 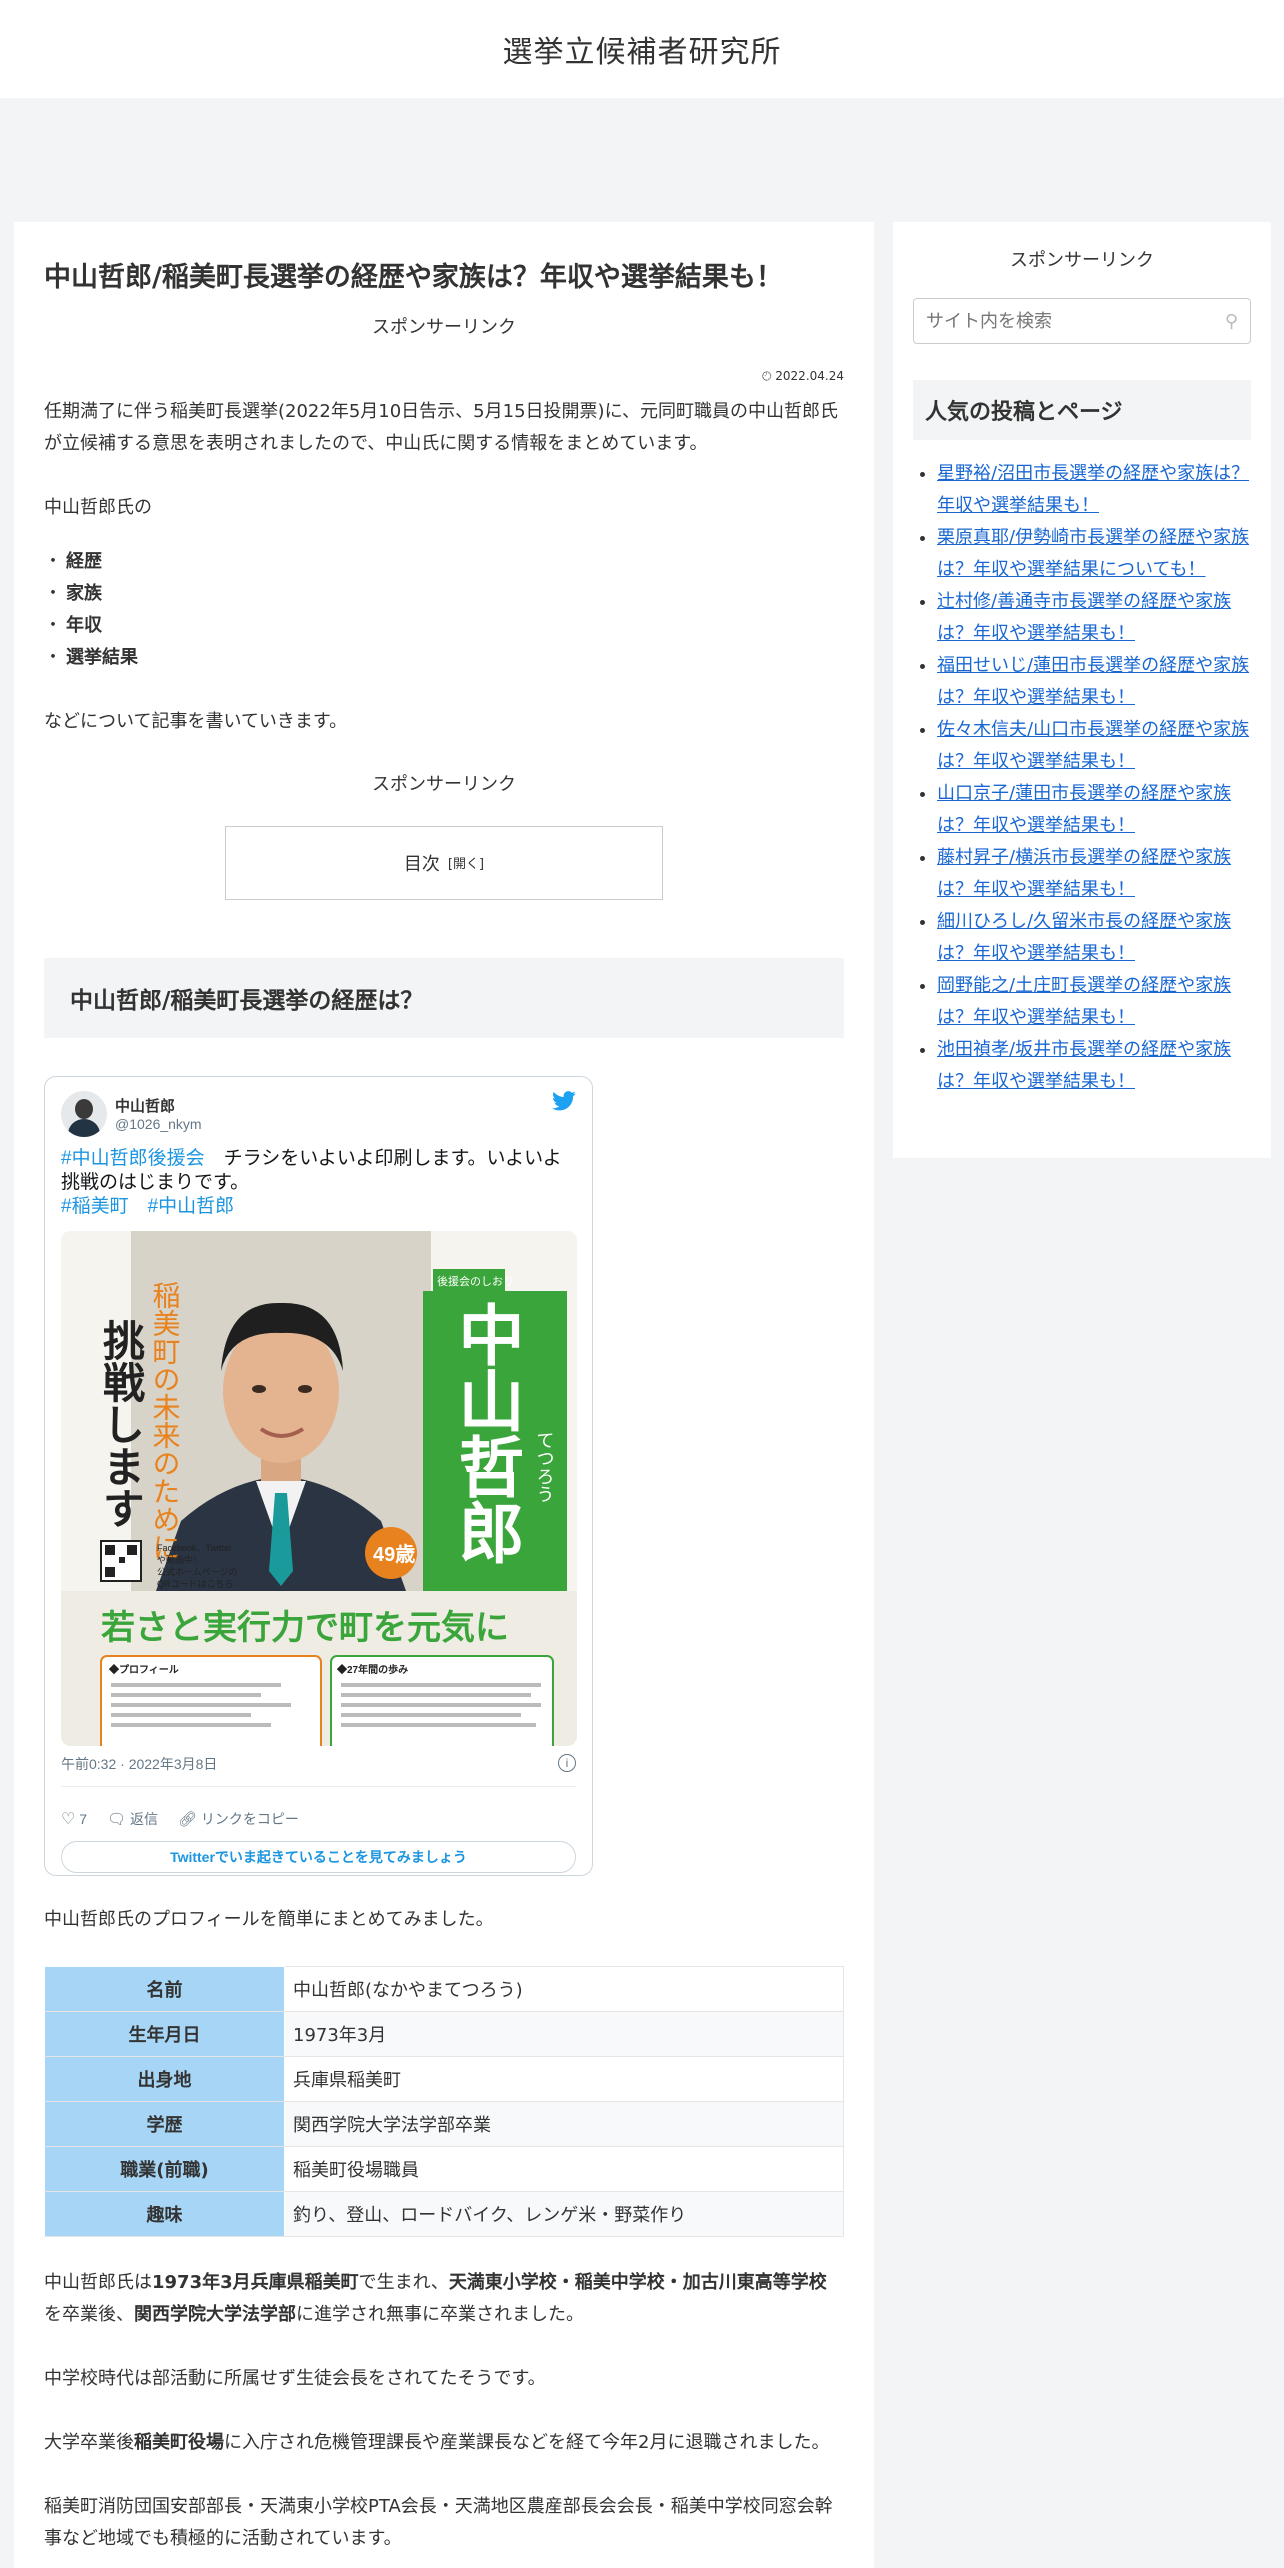 What do you see at coordinates (318, 1856) in the screenshot?
I see `twitter-cta-button: Twitterでいま起きていることを見てみましょう` at bounding box center [318, 1856].